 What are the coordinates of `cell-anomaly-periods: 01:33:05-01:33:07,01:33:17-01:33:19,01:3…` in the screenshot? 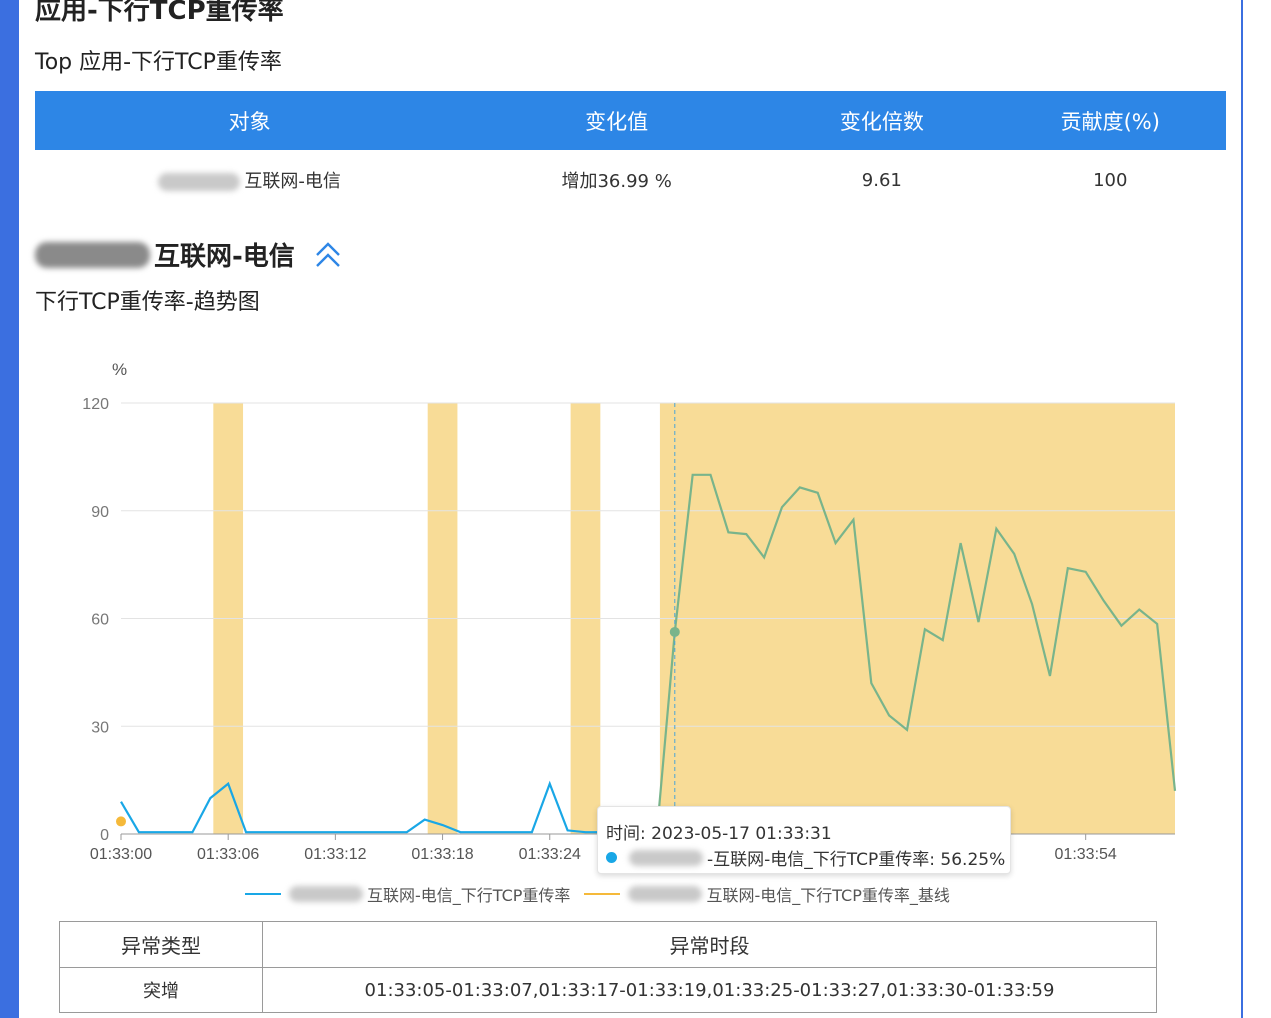 It's located at (709, 990).